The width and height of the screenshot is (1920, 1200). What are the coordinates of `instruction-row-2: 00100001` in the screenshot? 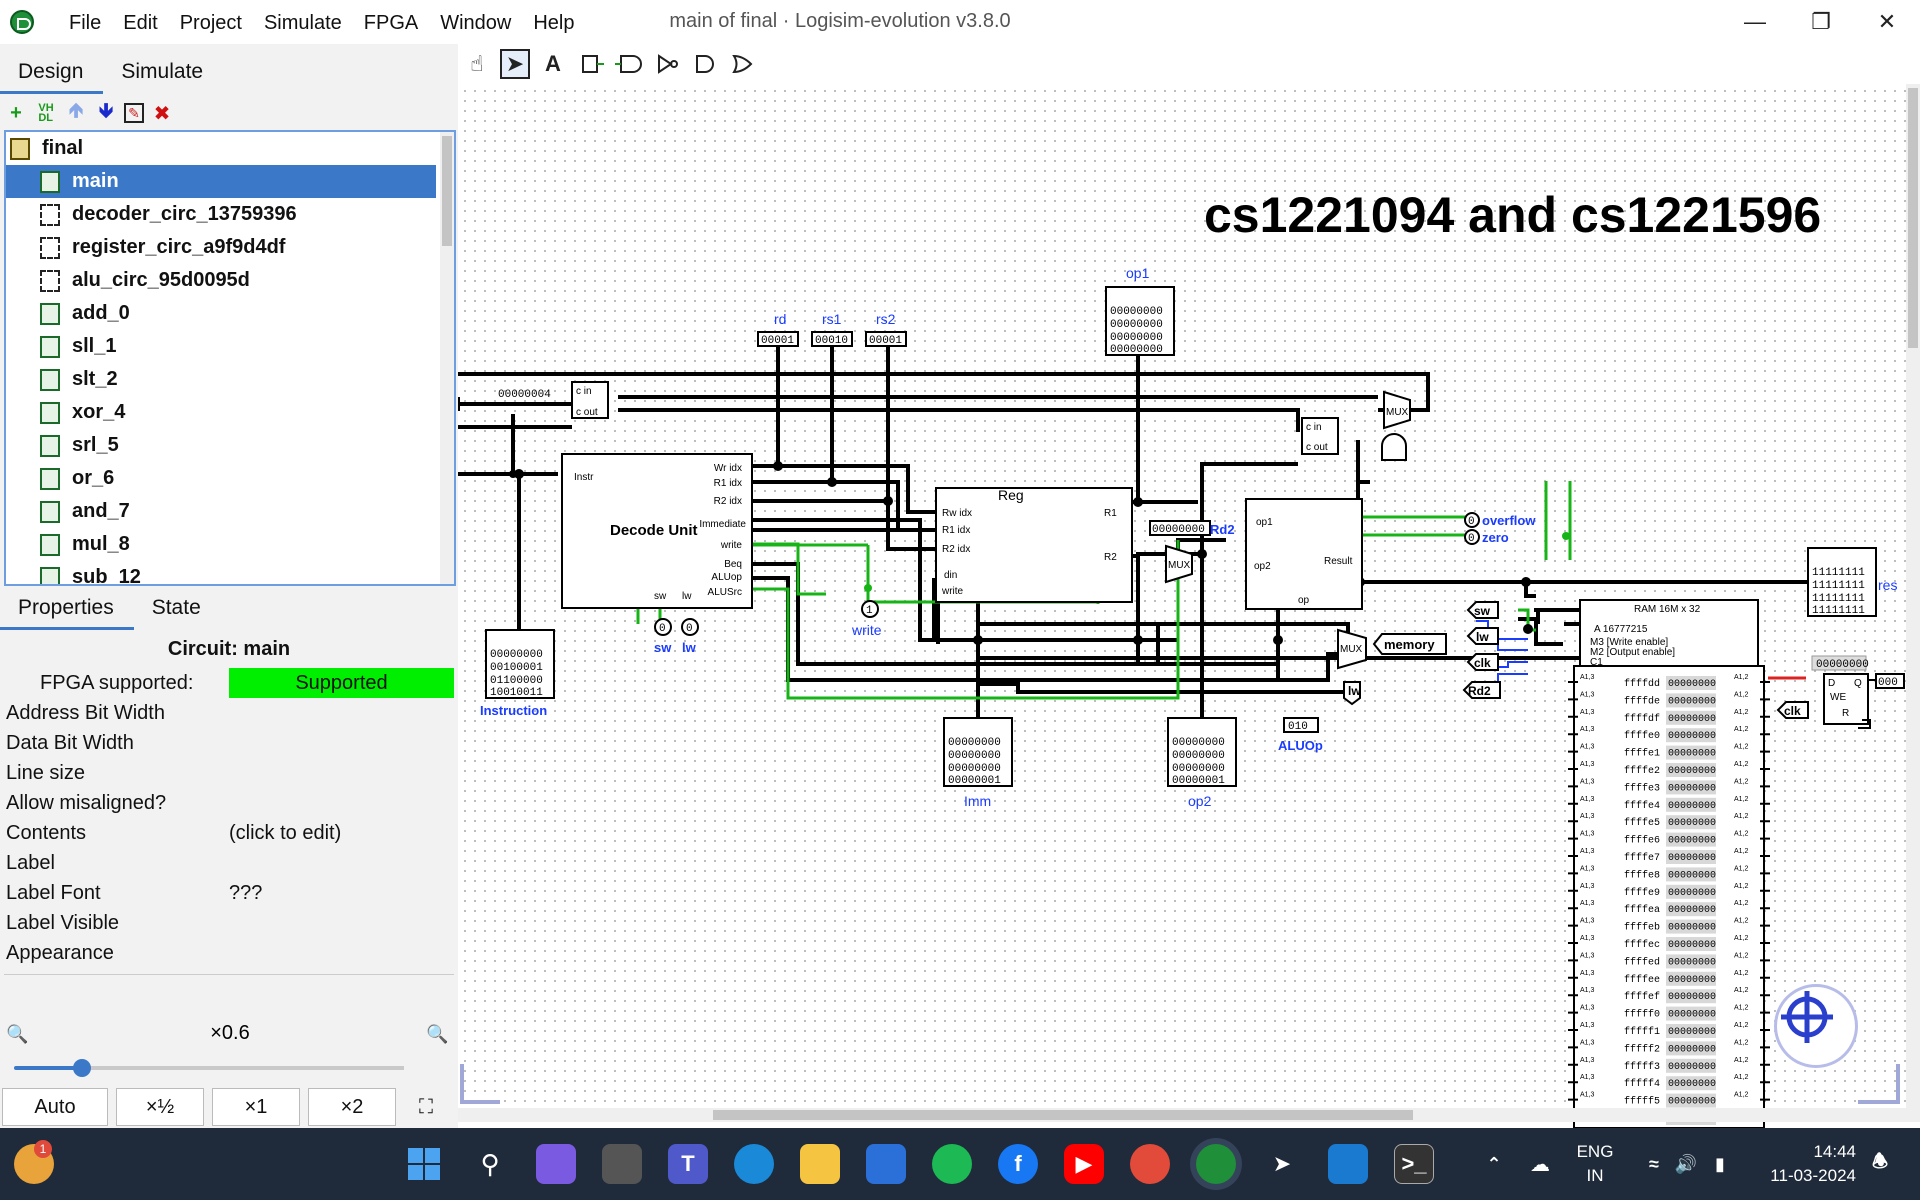 It's located at (516, 668).